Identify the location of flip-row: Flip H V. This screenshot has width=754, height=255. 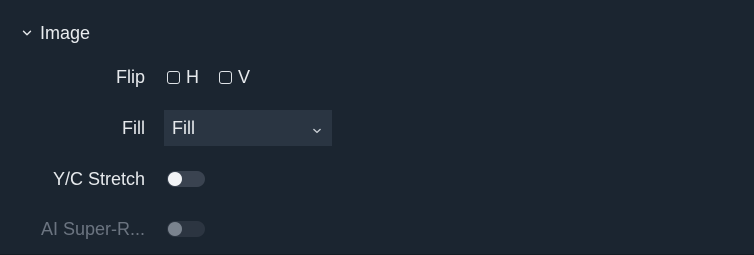
(377, 77).